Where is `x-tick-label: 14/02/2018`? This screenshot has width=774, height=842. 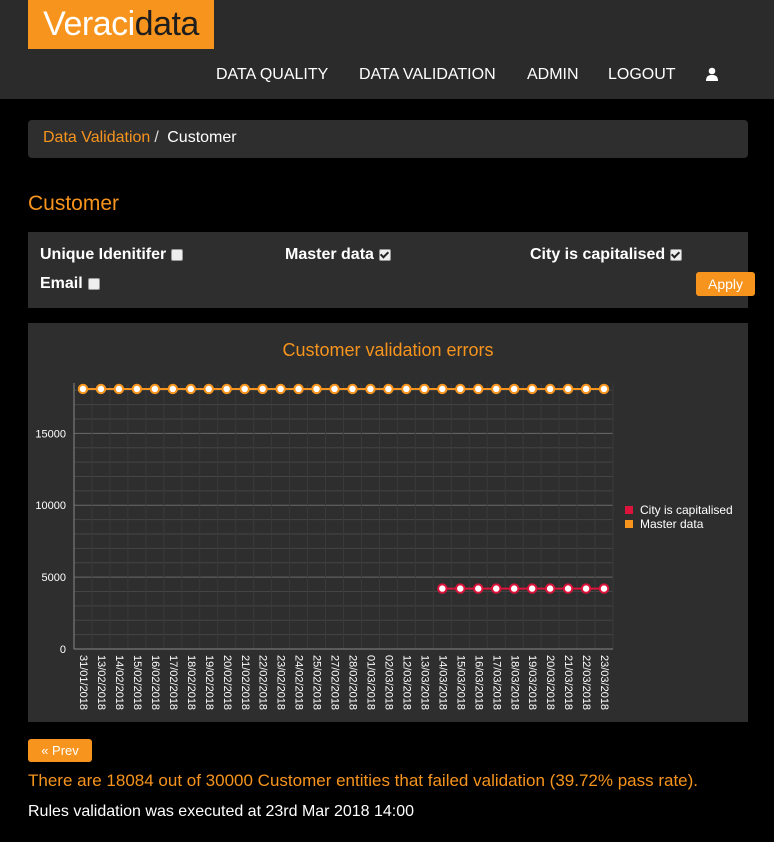
x-tick-label: 14/02/2018 is located at coordinates (119, 682).